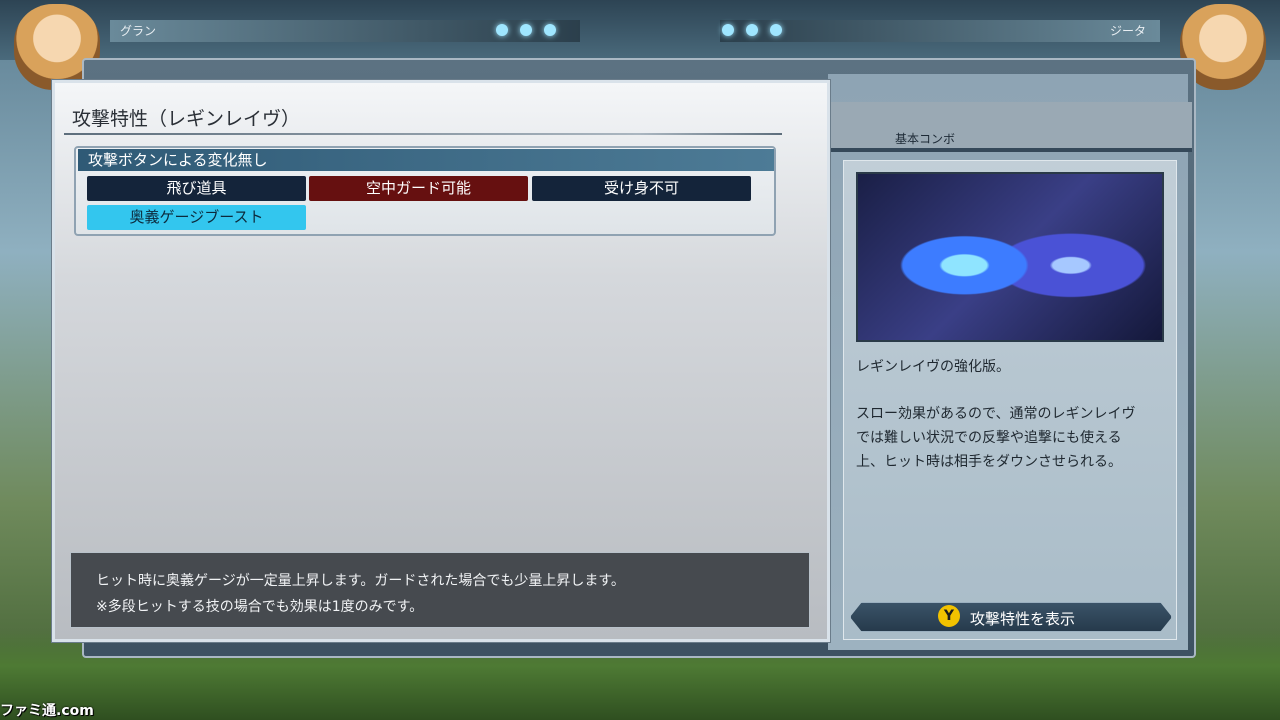  I want to click on tag-gauge-boost: 奥義ゲージブースト, so click(196, 217).